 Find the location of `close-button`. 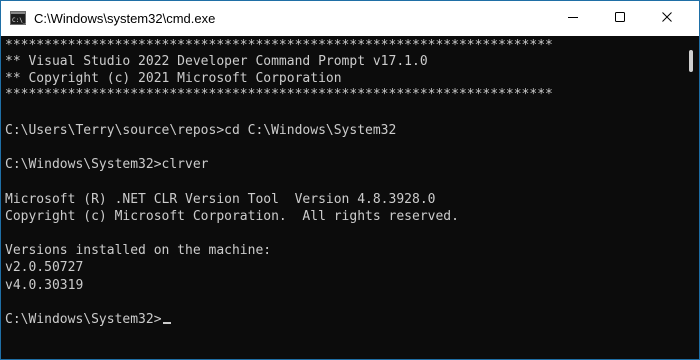

close-button is located at coordinates (667, 18).